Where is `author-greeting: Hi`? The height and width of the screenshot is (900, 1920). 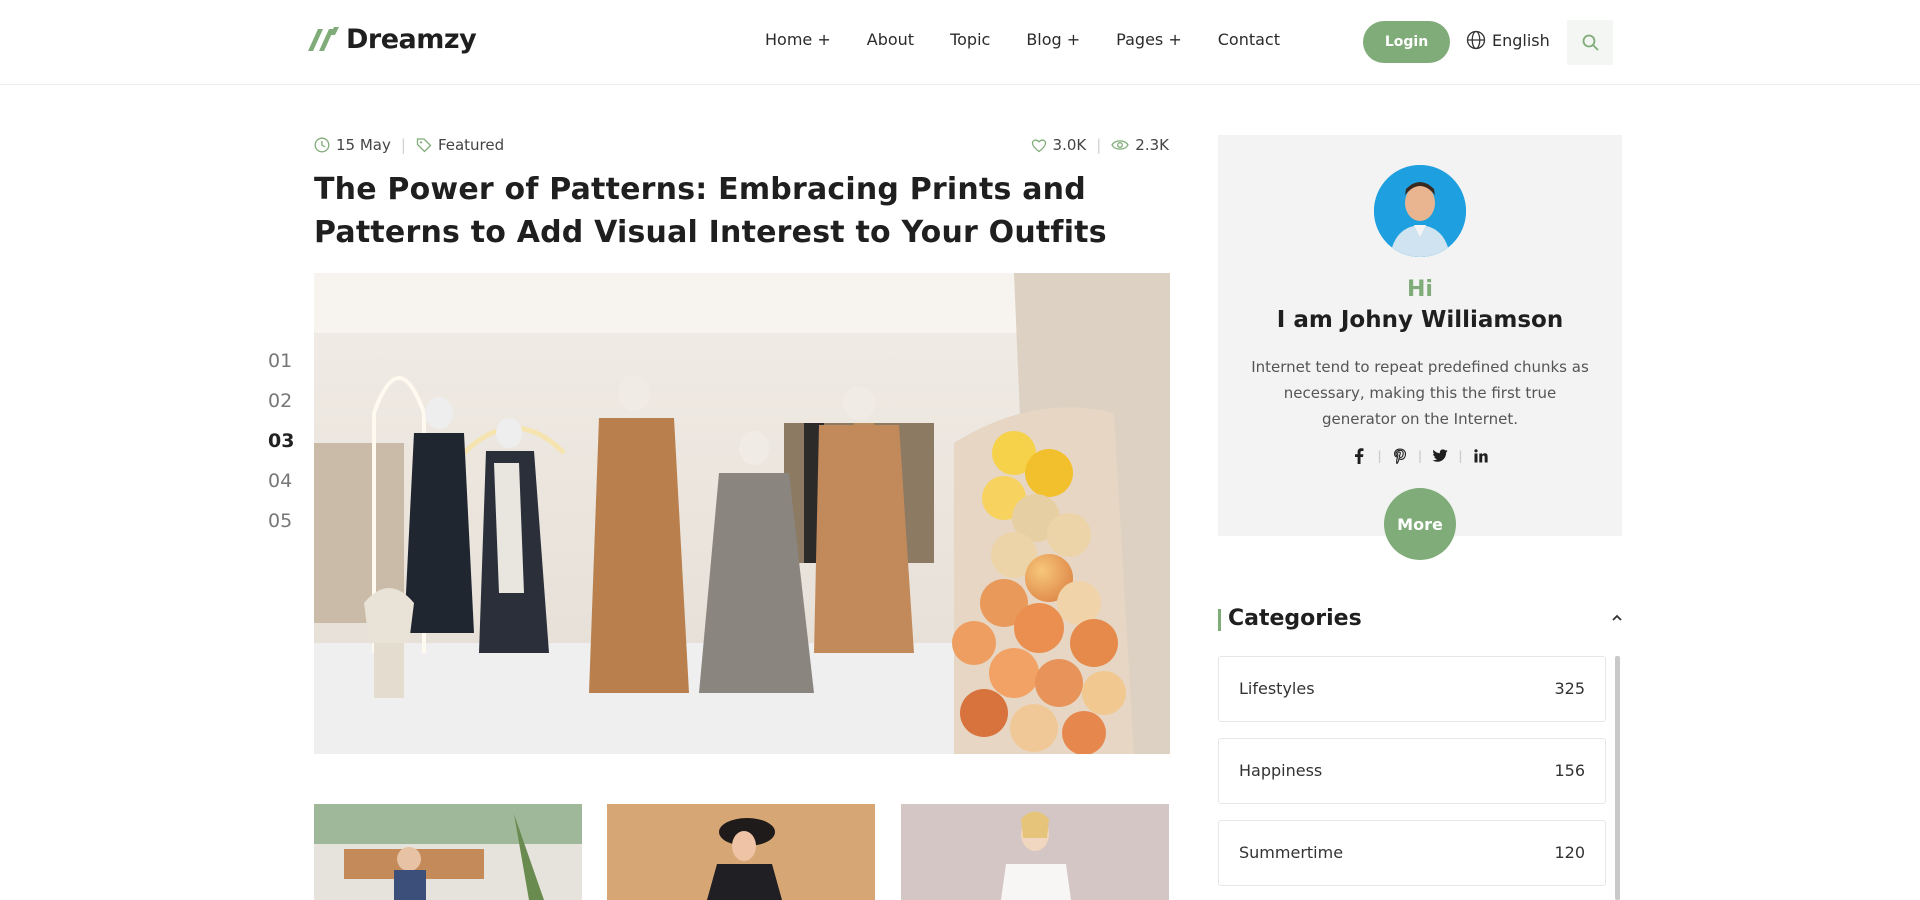 author-greeting: Hi is located at coordinates (1420, 289).